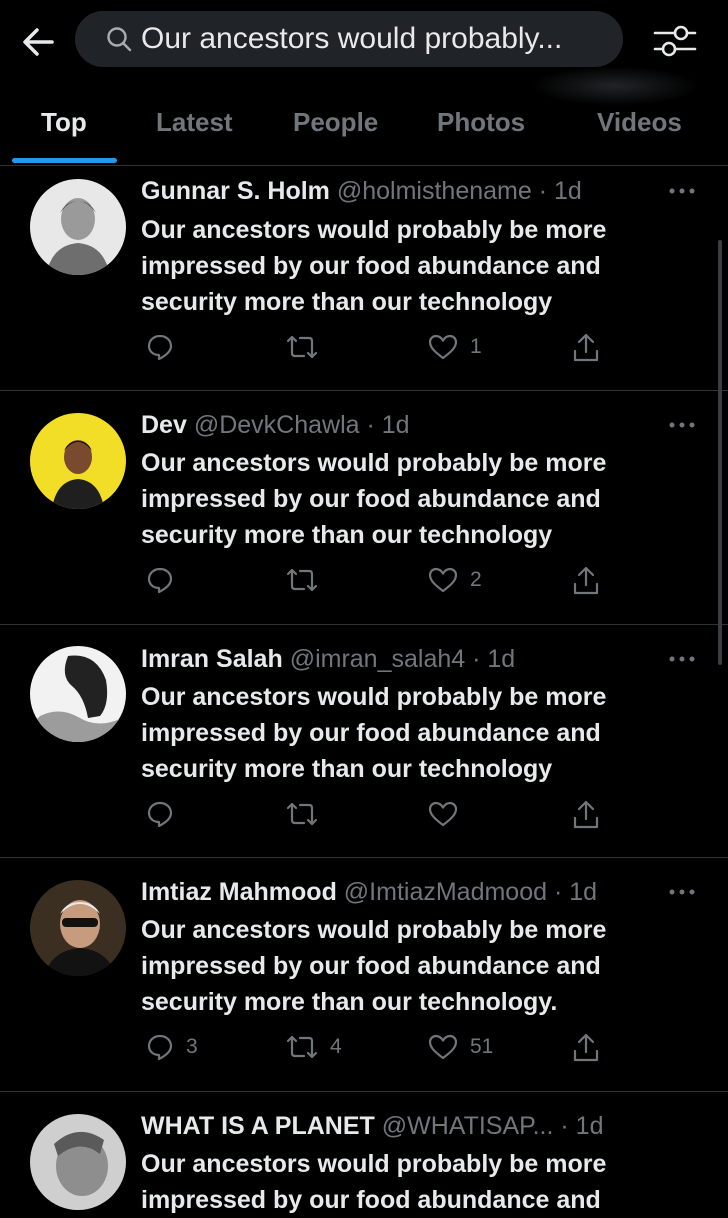  Describe the element at coordinates (381, 582) in the screenshot. I see `tweet-actions: 2` at that location.